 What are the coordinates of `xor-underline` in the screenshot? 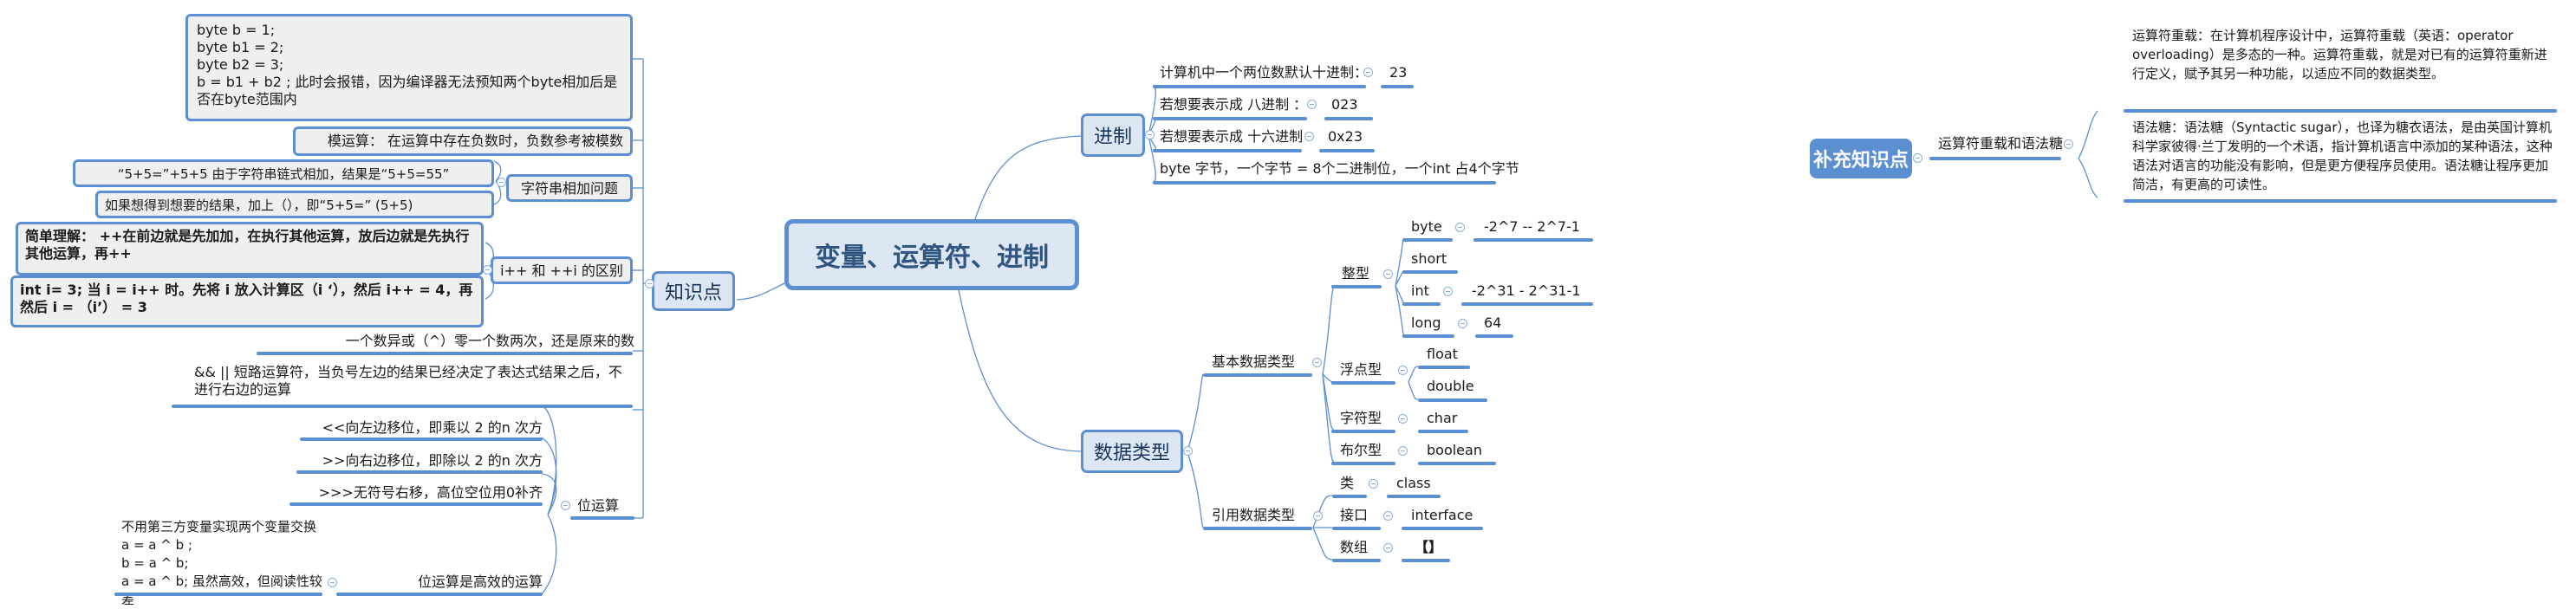 It's located at (445, 353).